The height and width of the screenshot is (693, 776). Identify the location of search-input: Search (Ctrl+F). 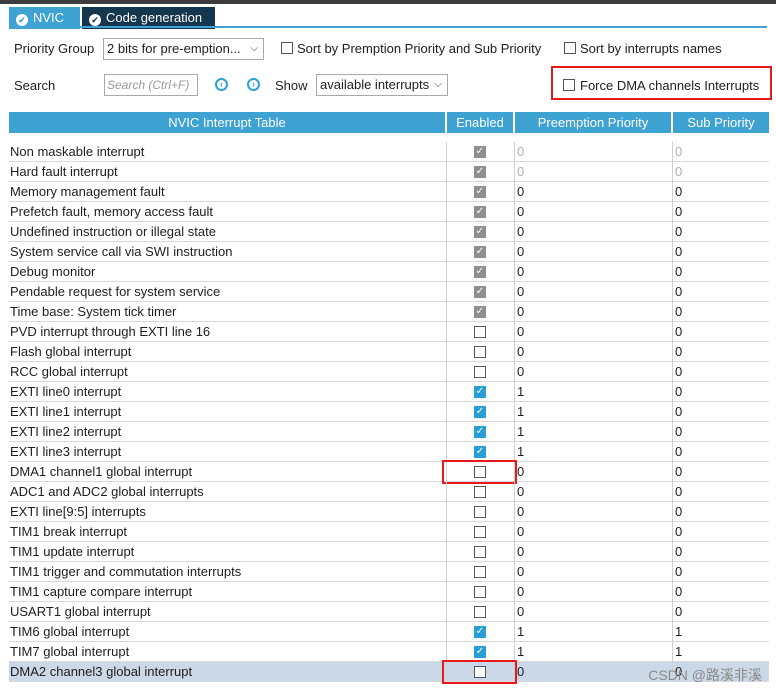
(151, 85).